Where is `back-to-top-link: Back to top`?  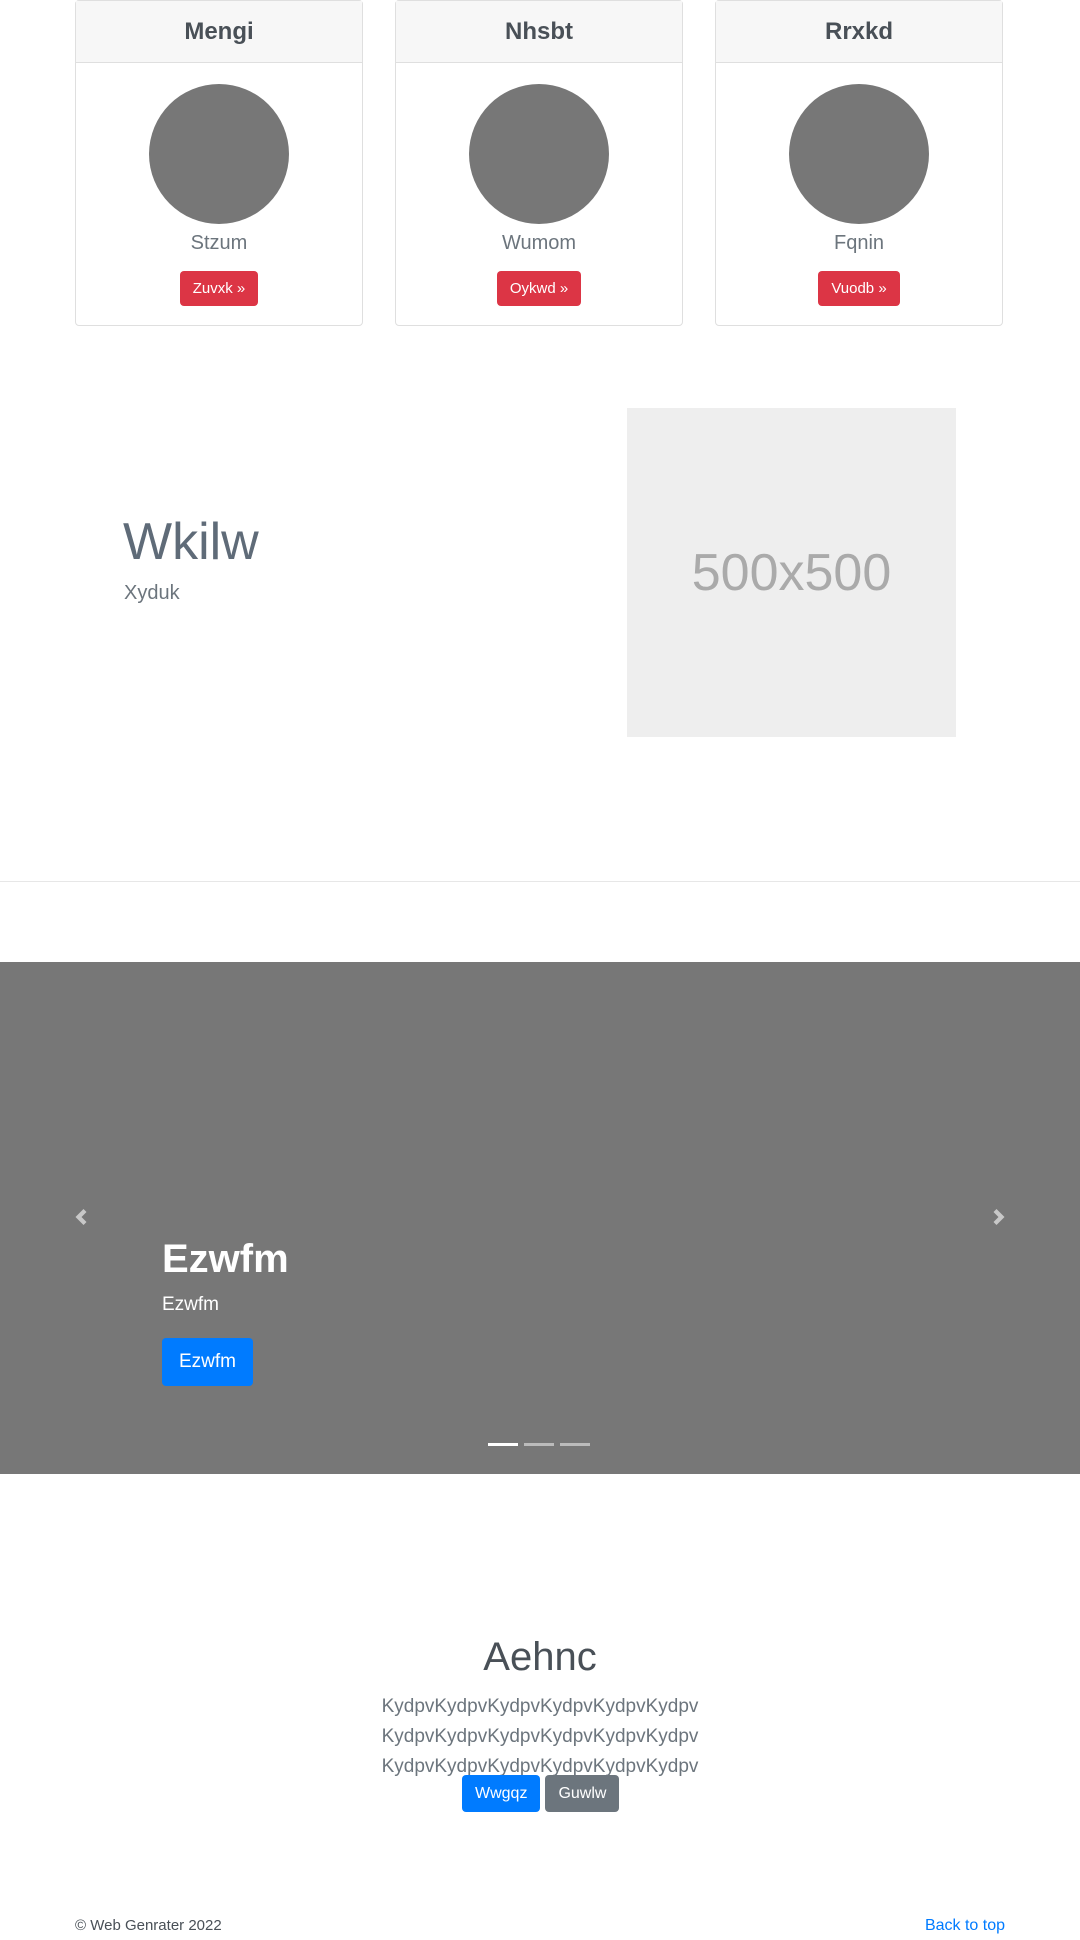 back-to-top-link: Back to top is located at coordinates (965, 1926).